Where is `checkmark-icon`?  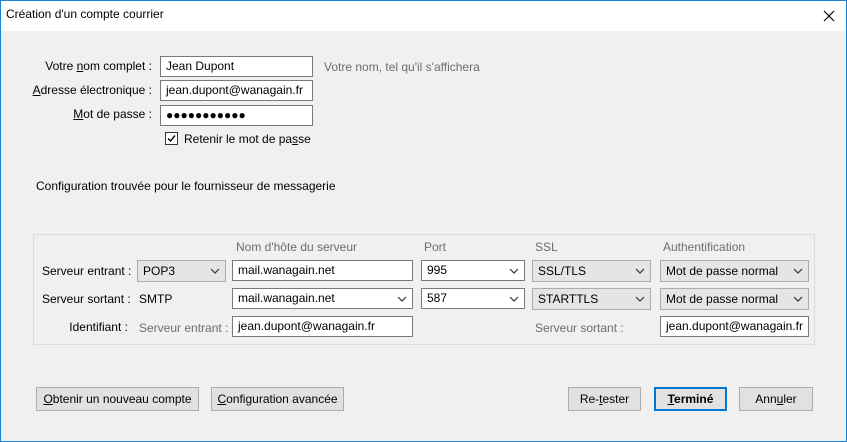 checkmark-icon is located at coordinates (171, 139).